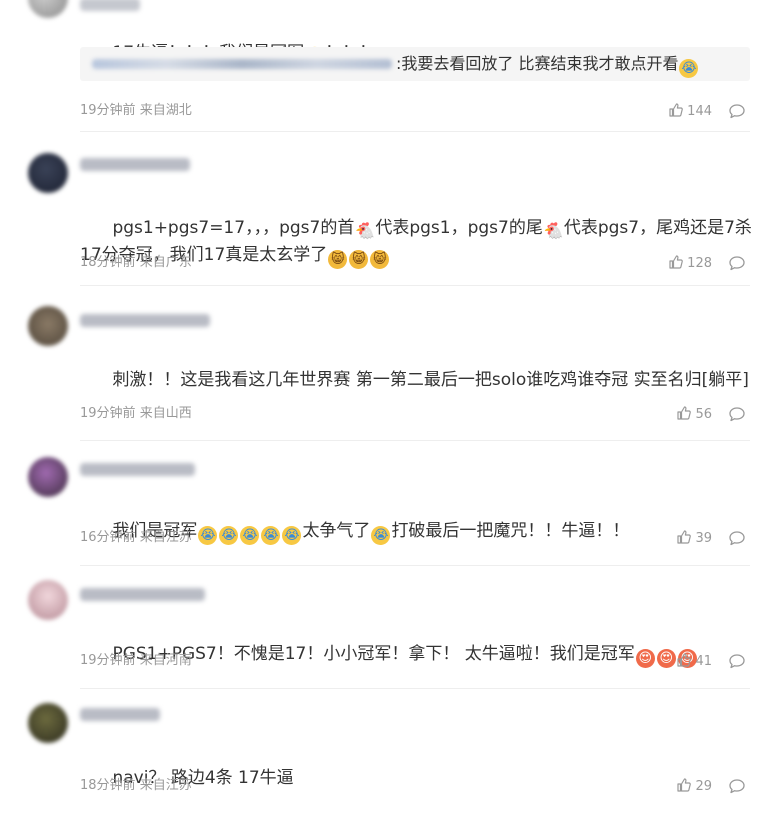 The image size is (772, 819). What do you see at coordinates (703, 786) in the screenshot?
I see `like-count: 29` at bounding box center [703, 786].